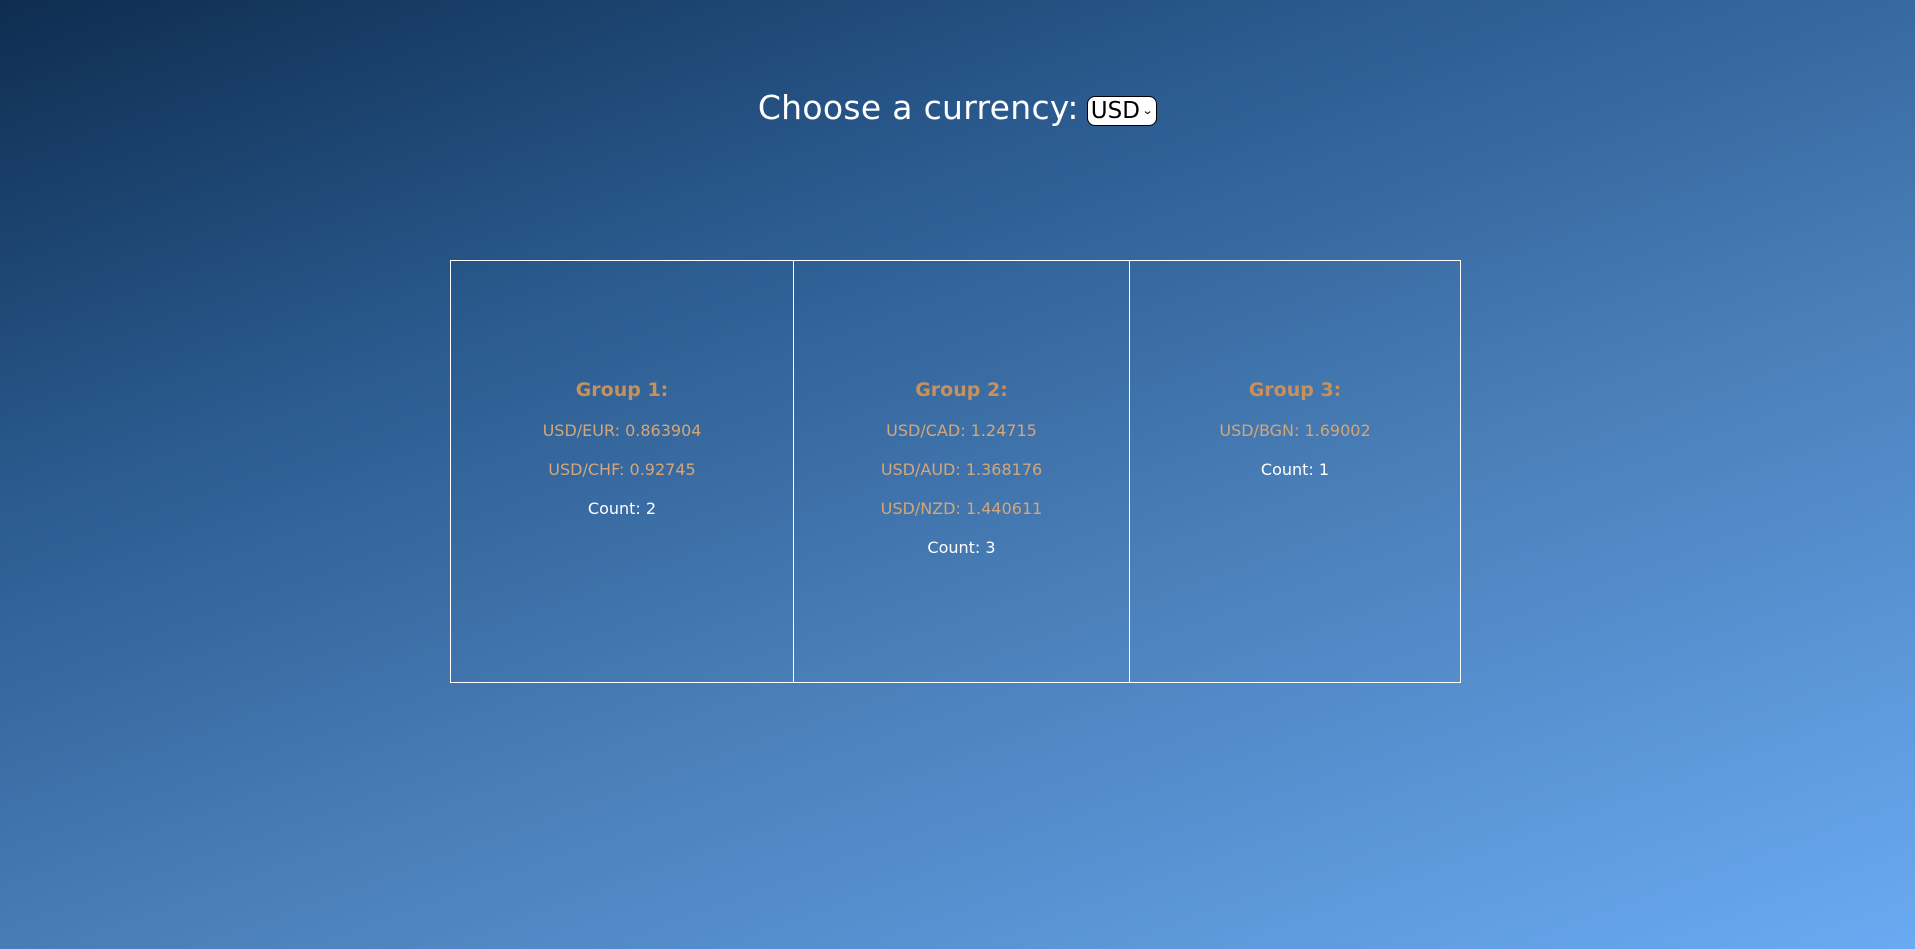 The image size is (1915, 949). I want to click on rate-item: USD/EUR: 0.863904, so click(622, 430).